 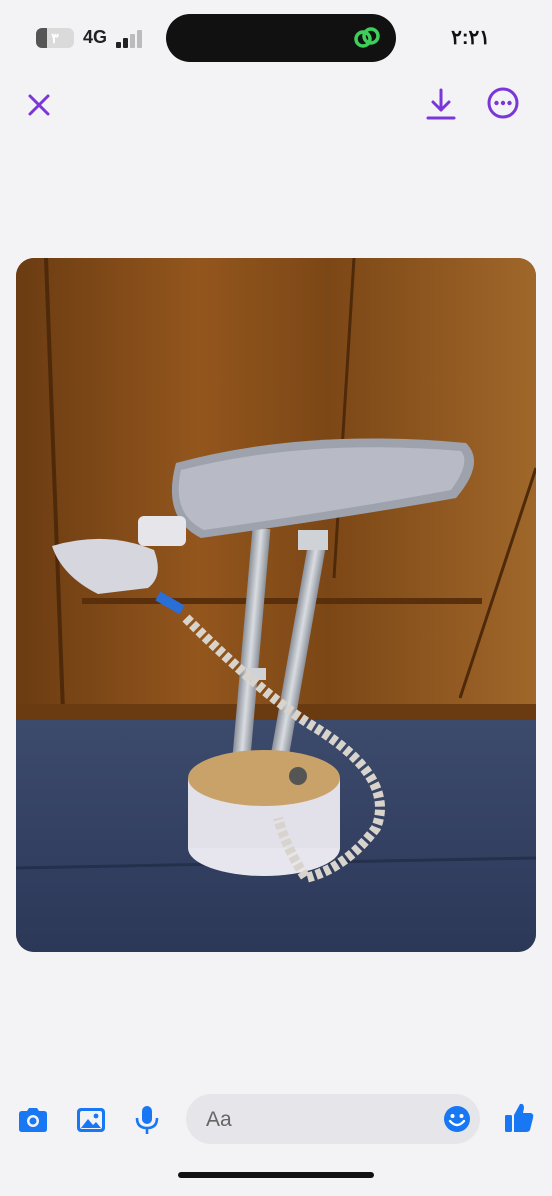 What do you see at coordinates (91, 1120) in the screenshot?
I see `image-gallery-icon` at bounding box center [91, 1120].